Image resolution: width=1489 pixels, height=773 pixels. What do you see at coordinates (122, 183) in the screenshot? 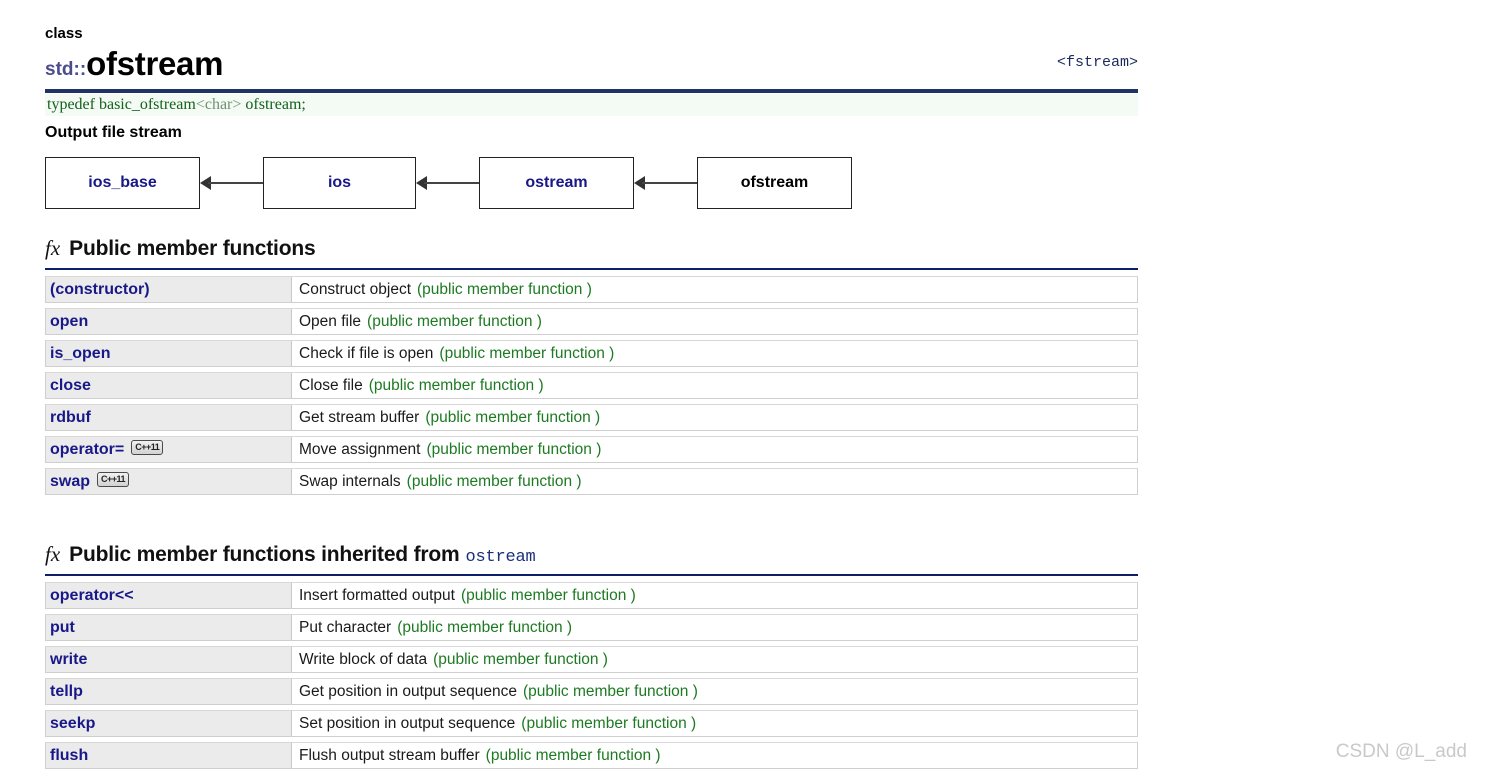
I see `diagram-node-ios-base: ios_base` at bounding box center [122, 183].